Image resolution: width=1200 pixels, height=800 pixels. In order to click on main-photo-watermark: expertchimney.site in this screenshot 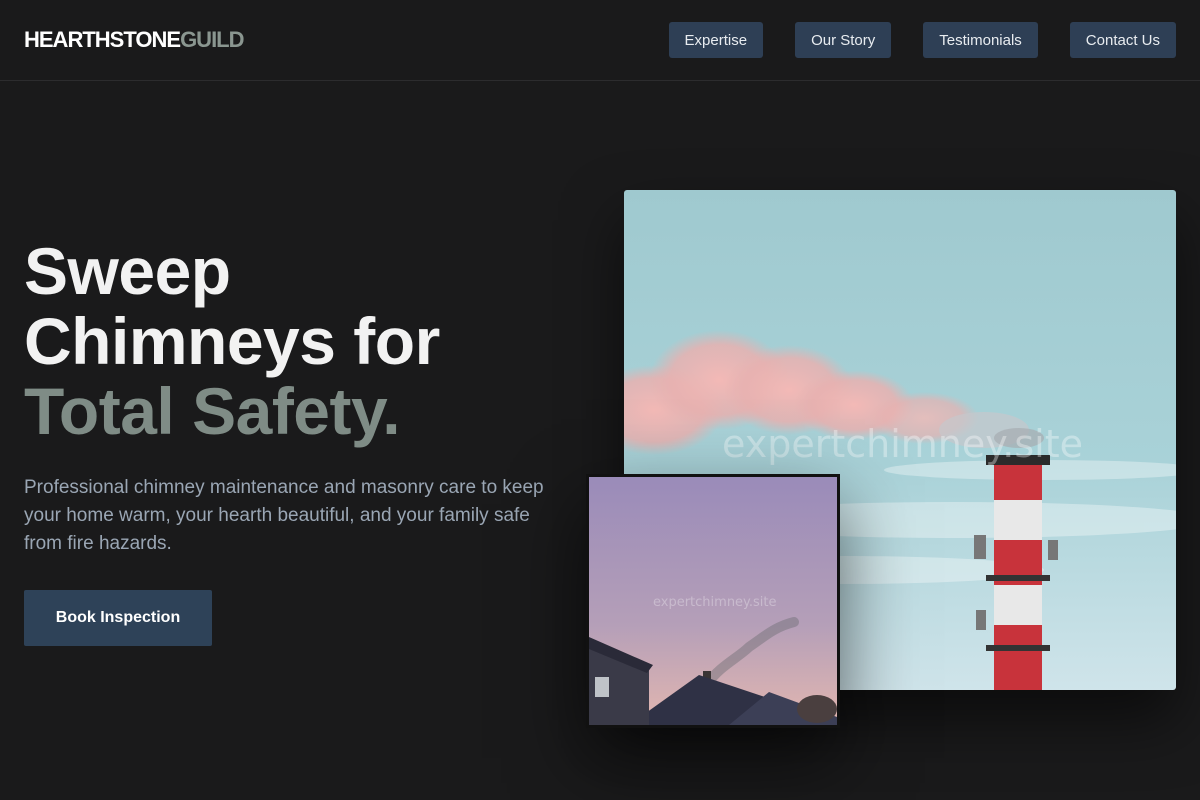, I will do `click(903, 444)`.